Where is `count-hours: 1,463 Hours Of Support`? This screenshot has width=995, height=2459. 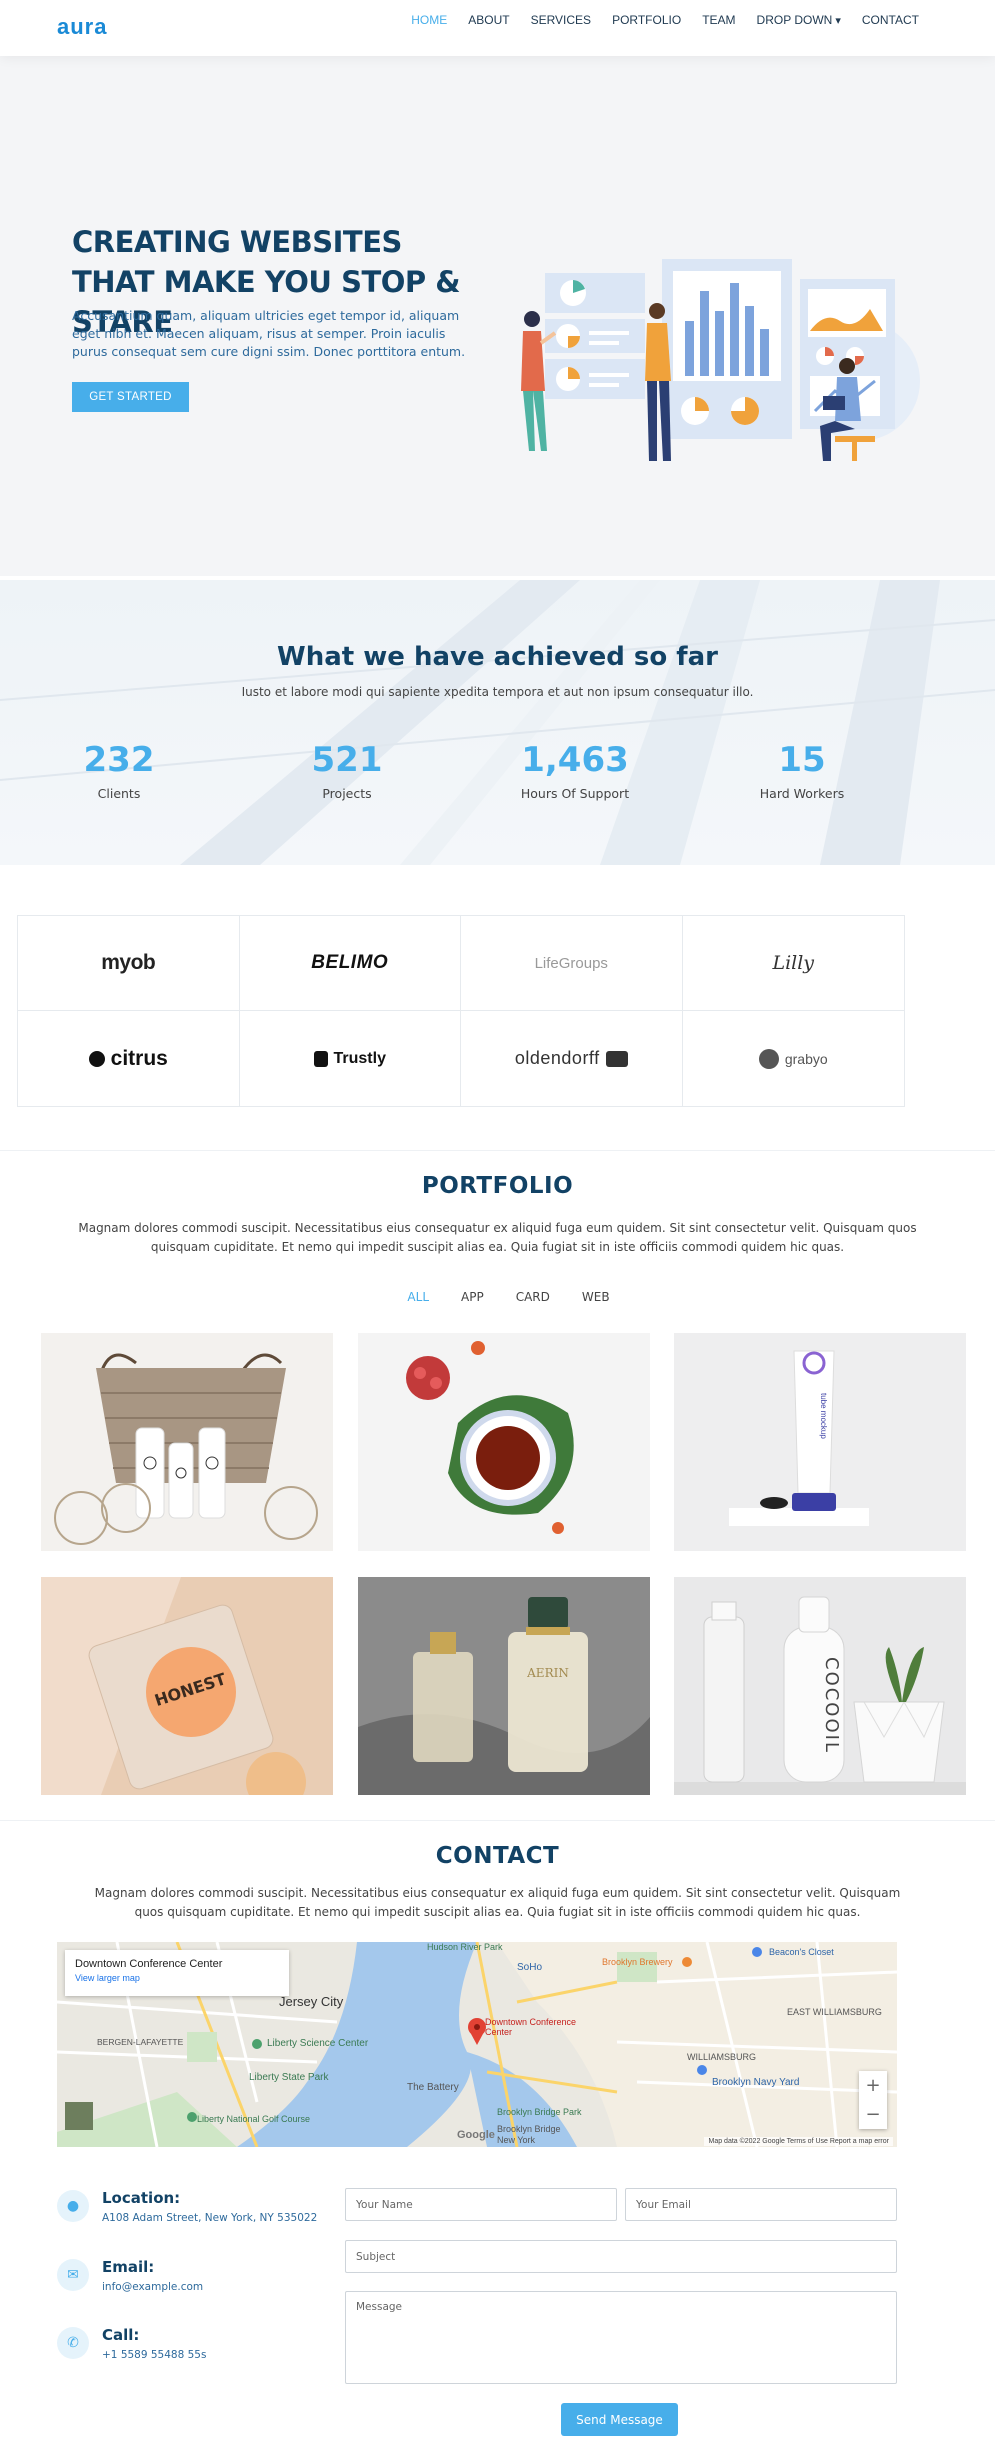 count-hours: 1,463 Hours Of Support is located at coordinates (575, 770).